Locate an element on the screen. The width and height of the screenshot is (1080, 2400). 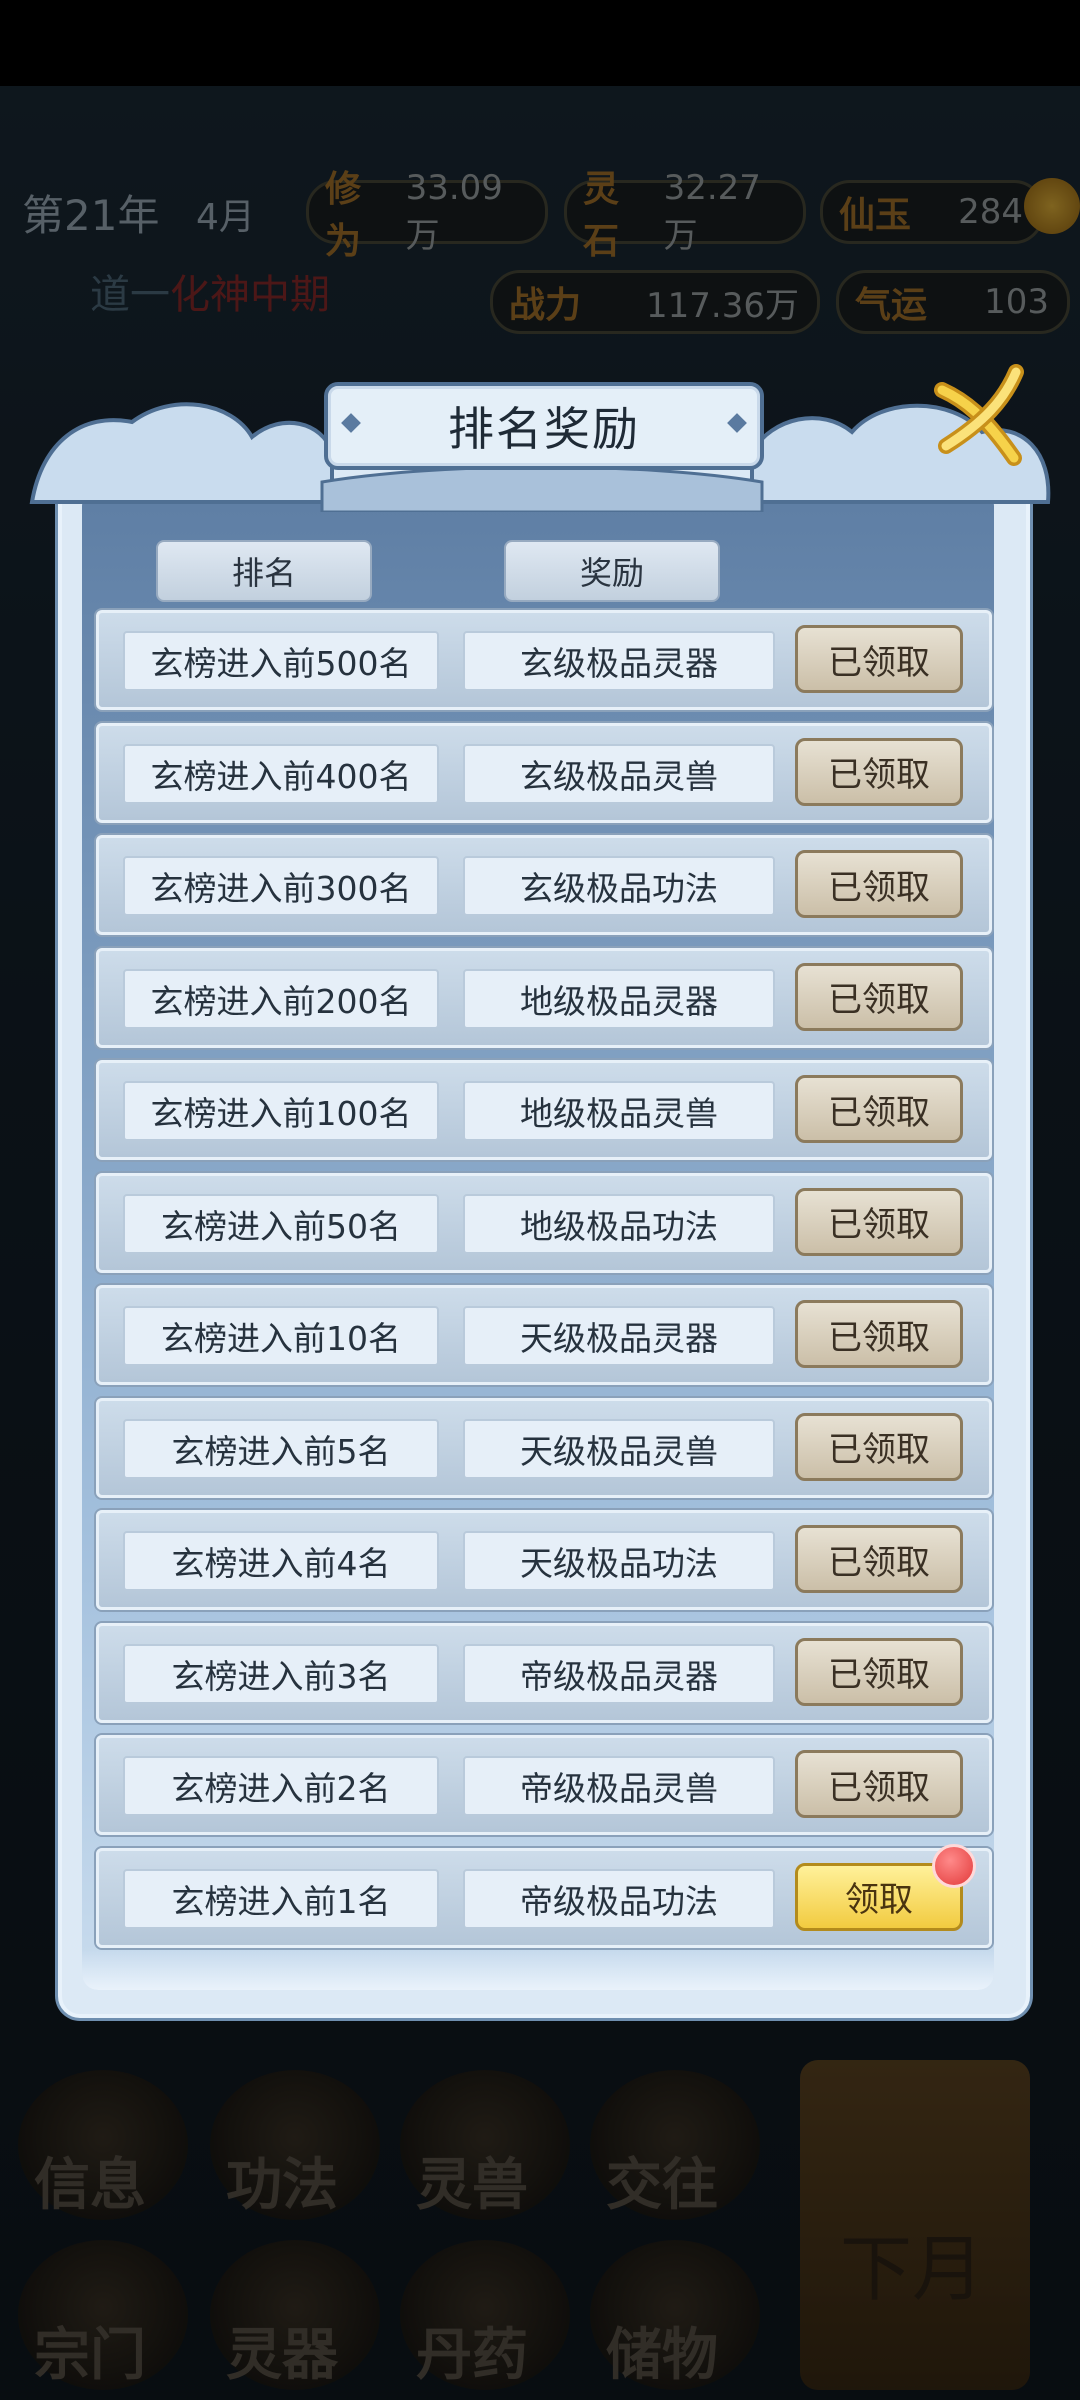
reward-row: 玄榜进入前1名 帝级极品功法 领取 is located at coordinates (544, 1895).